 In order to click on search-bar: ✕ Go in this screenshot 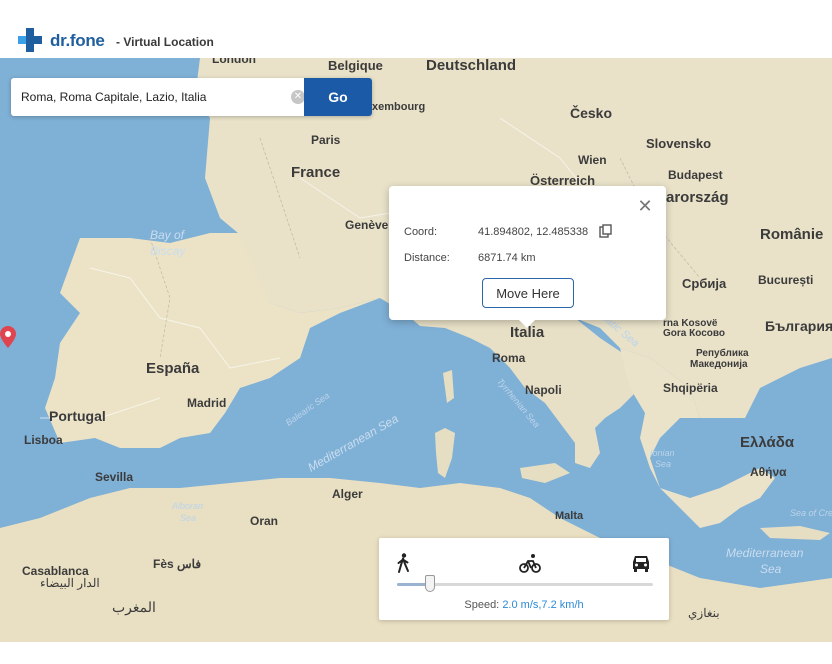, I will do `click(191, 97)`.